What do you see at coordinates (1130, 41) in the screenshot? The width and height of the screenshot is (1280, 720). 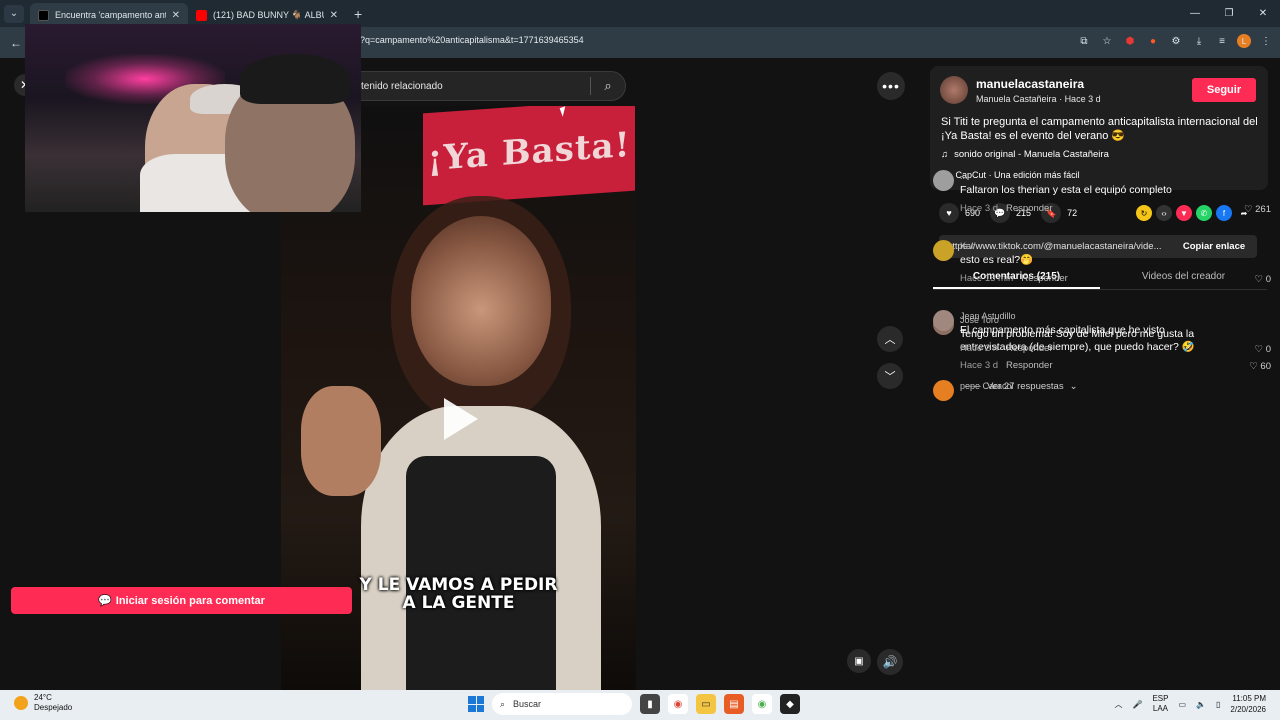 I see `extension-red-icon: ⬢` at bounding box center [1130, 41].